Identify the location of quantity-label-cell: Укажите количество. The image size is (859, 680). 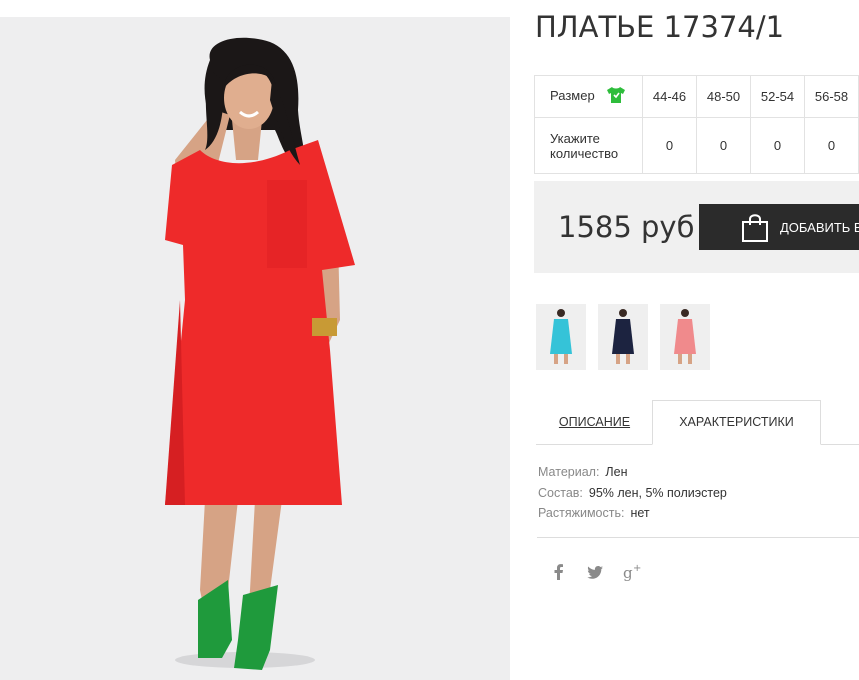
(588, 145).